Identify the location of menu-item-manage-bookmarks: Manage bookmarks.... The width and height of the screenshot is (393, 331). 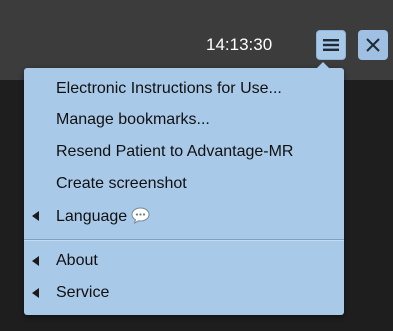
(184, 120).